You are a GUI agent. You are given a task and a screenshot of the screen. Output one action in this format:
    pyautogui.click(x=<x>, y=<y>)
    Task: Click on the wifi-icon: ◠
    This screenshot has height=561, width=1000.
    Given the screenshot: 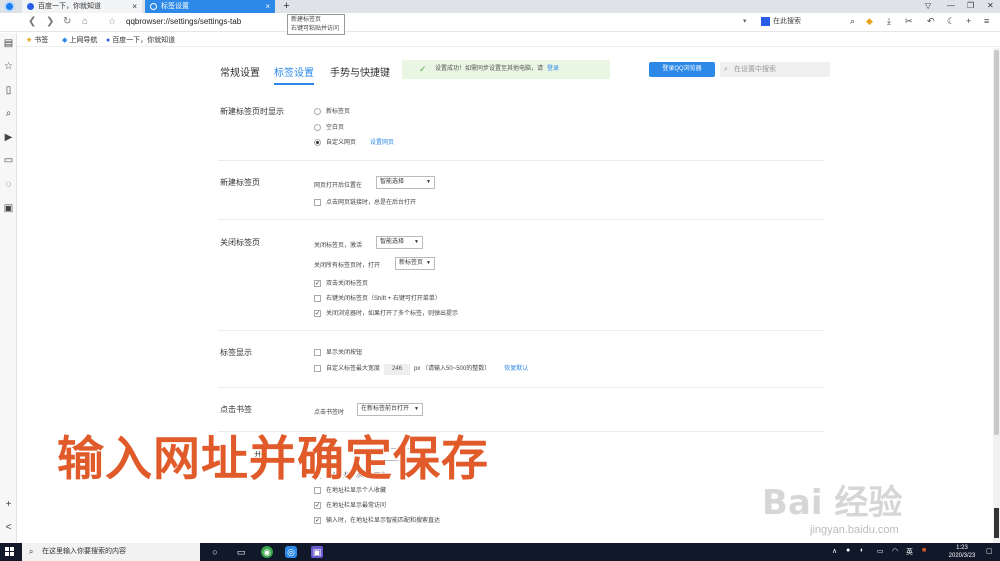 What is the action you would take?
    pyautogui.click(x=895, y=551)
    